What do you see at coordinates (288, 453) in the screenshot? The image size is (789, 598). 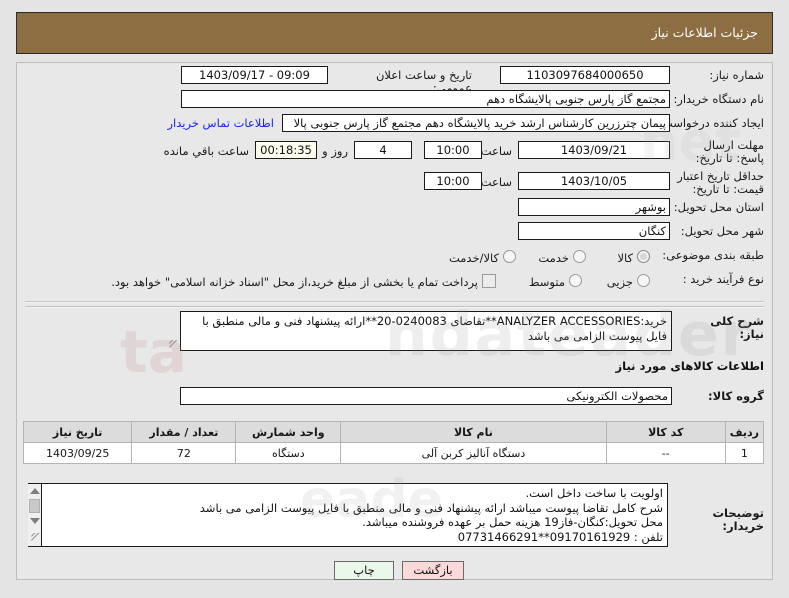 I see `cell-unit: دستگاه` at bounding box center [288, 453].